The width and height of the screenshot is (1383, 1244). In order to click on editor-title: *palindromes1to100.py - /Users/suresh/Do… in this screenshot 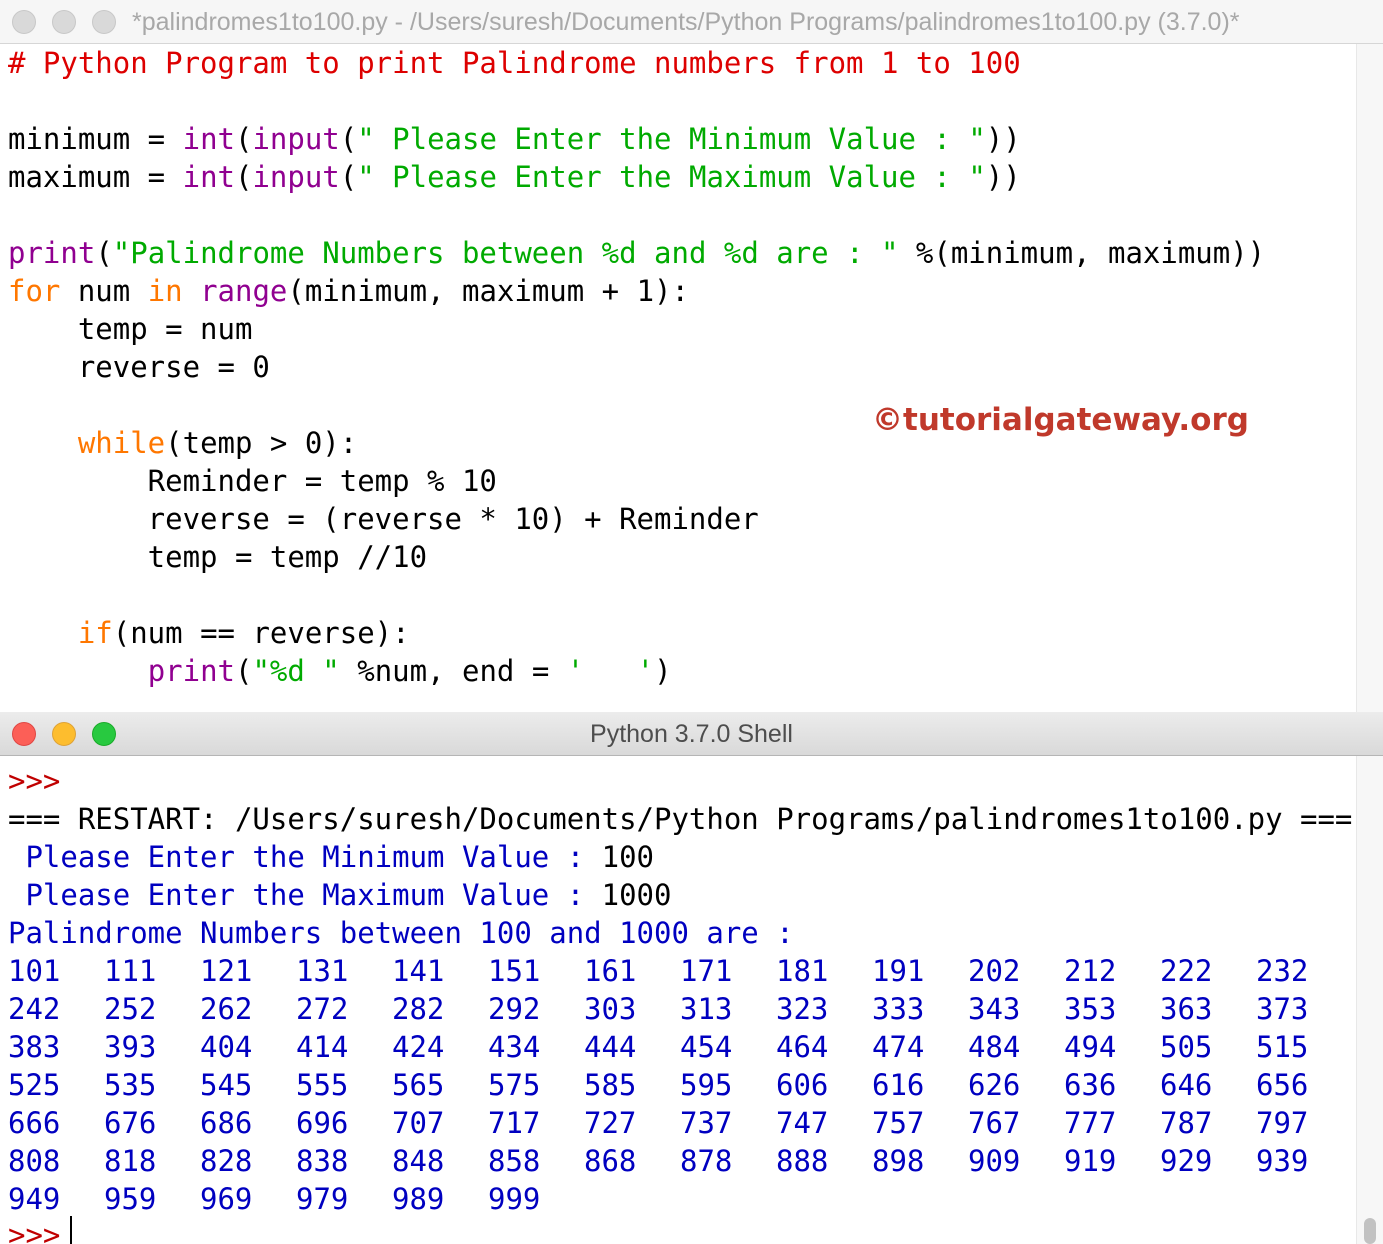, I will do `click(686, 22)`.